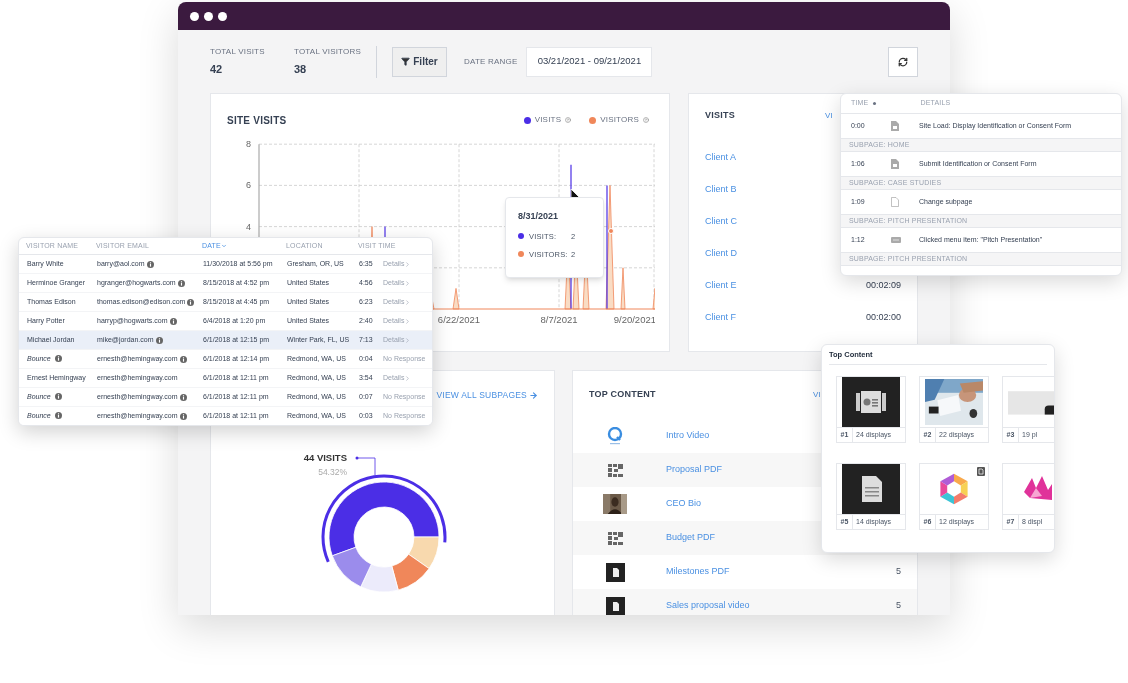 The image size is (1128, 683). What do you see at coordinates (325, 457) in the screenshot?
I see `donut-label: 44 VISITS` at bounding box center [325, 457].